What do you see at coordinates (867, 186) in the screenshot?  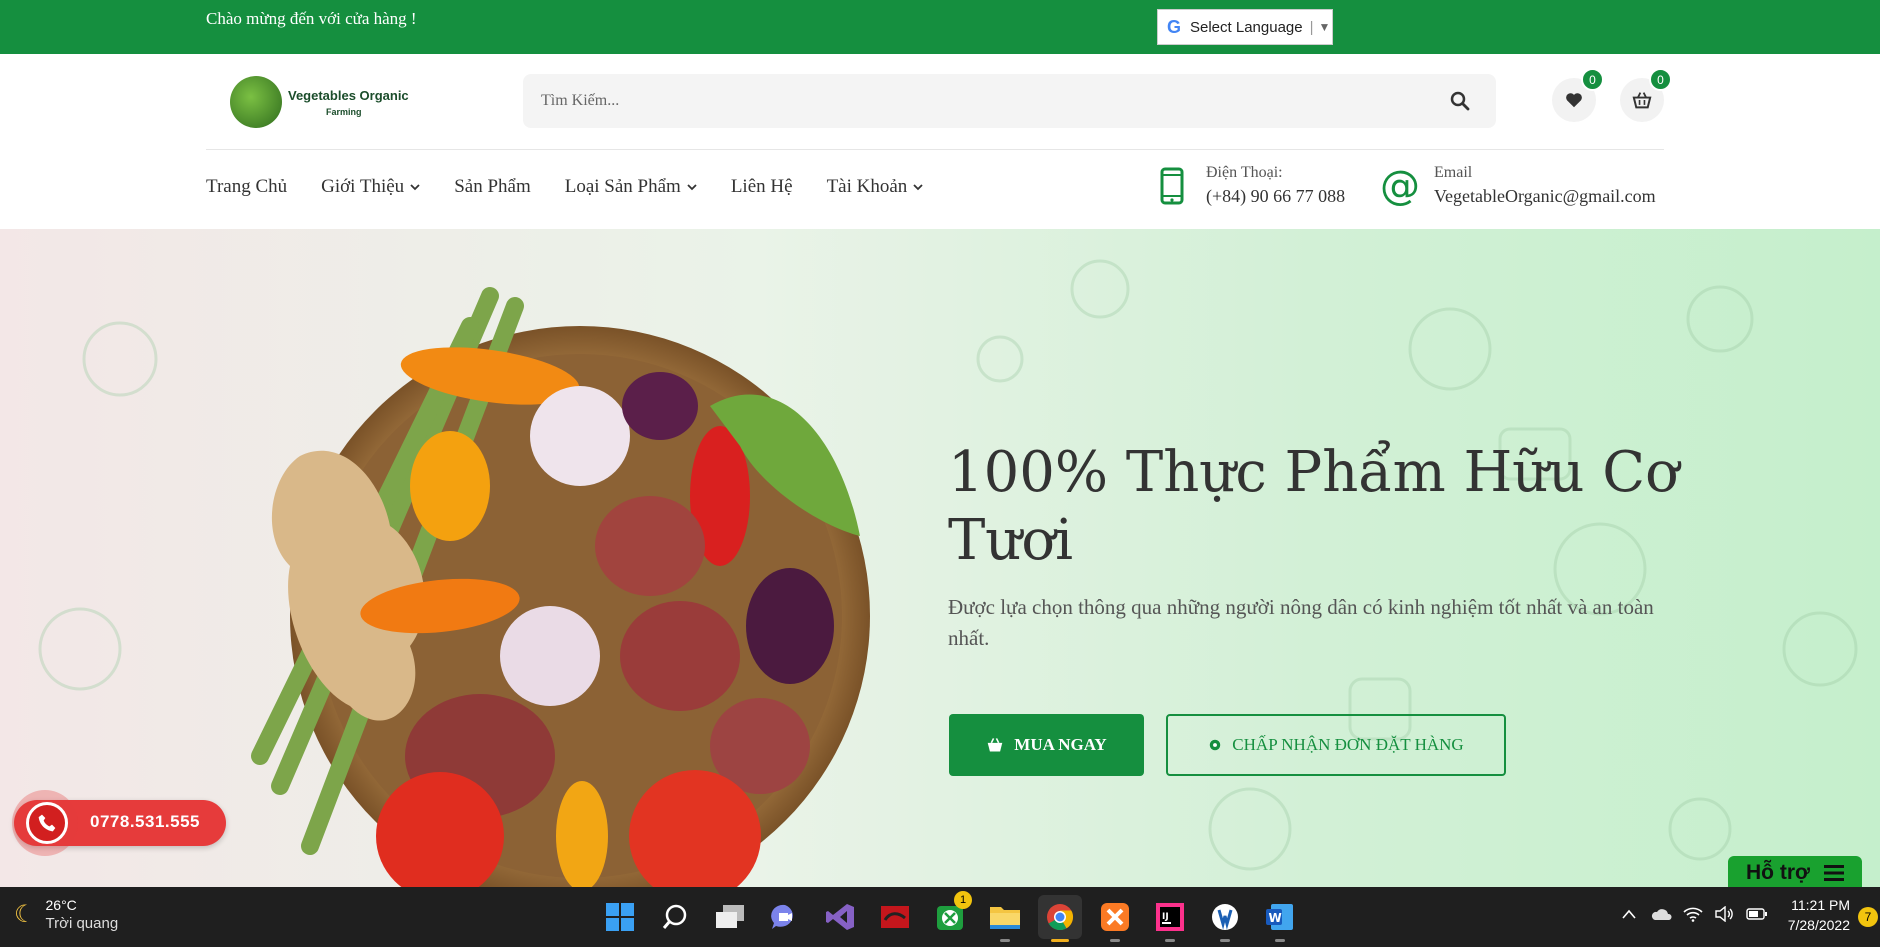 I see `nav-label: Tài Khoản` at bounding box center [867, 186].